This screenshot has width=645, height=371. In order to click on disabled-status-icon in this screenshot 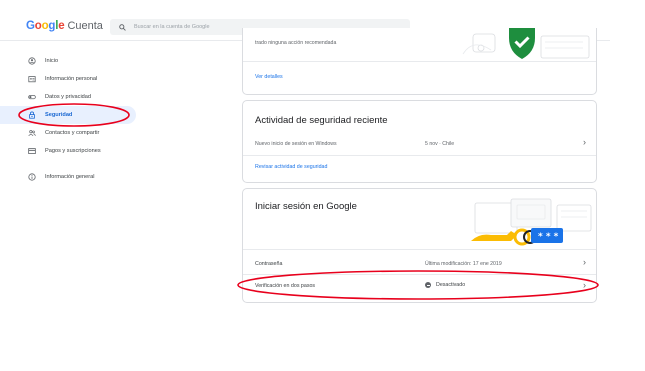, I will do `click(428, 285)`.